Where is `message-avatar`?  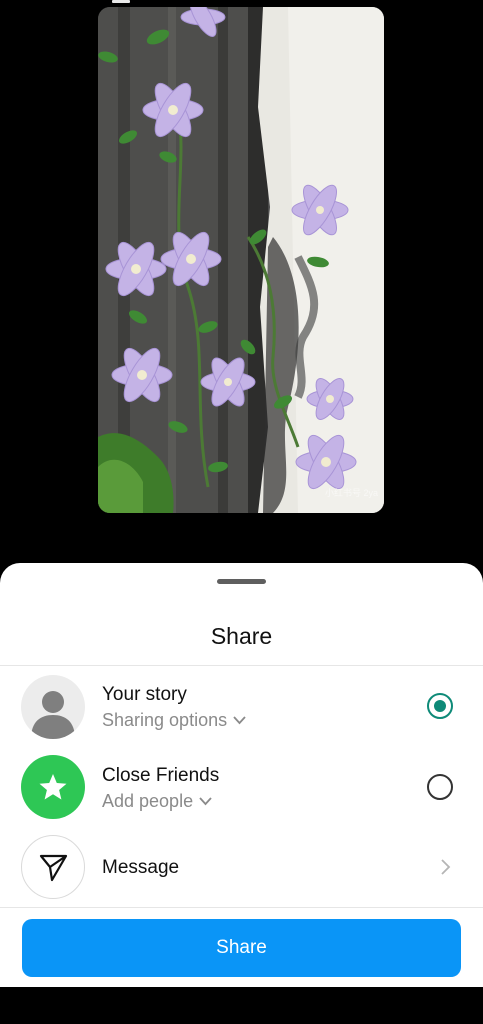
message-avatar is located at coordinates (53, 867).